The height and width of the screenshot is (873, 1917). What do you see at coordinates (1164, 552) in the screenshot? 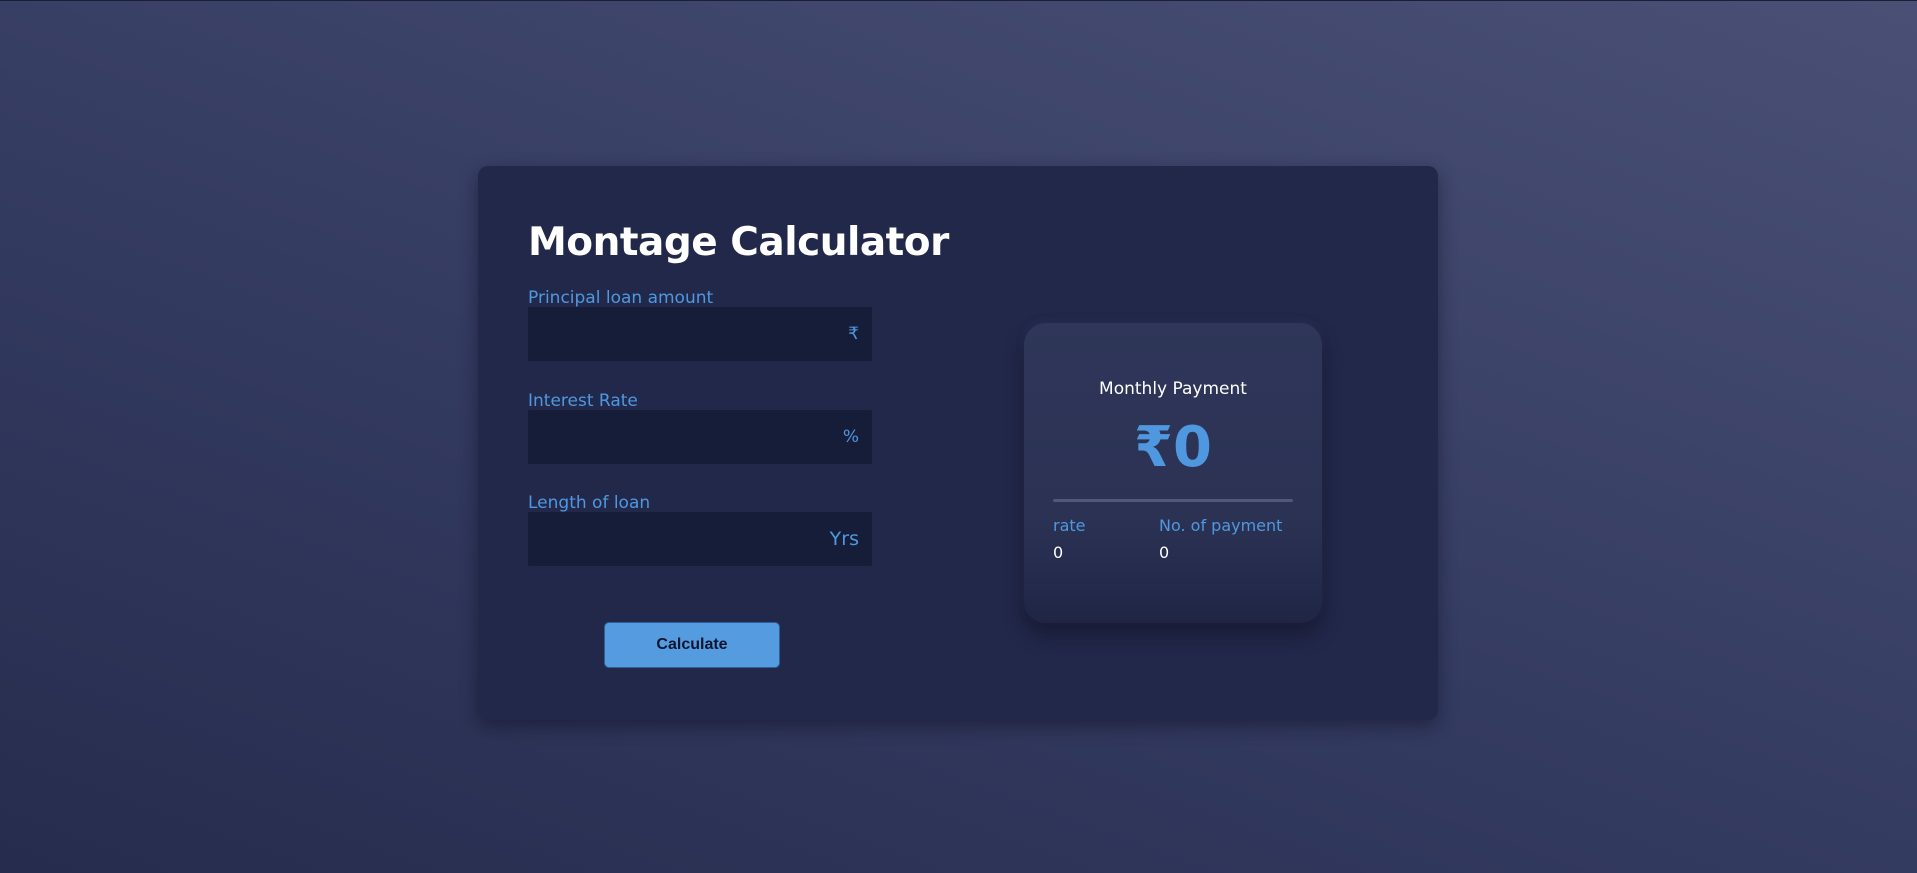
I see `payments-value: 0` at bounding box center [1164, 552].